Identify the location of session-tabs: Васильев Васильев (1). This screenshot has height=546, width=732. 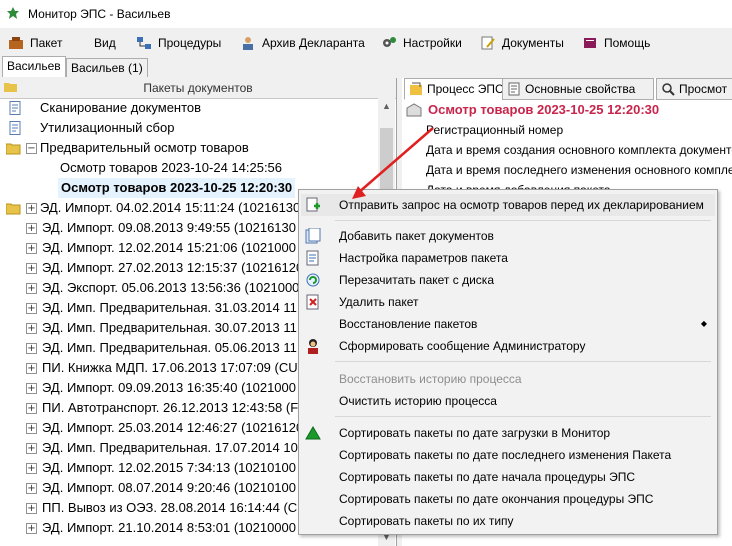
(366, 67).